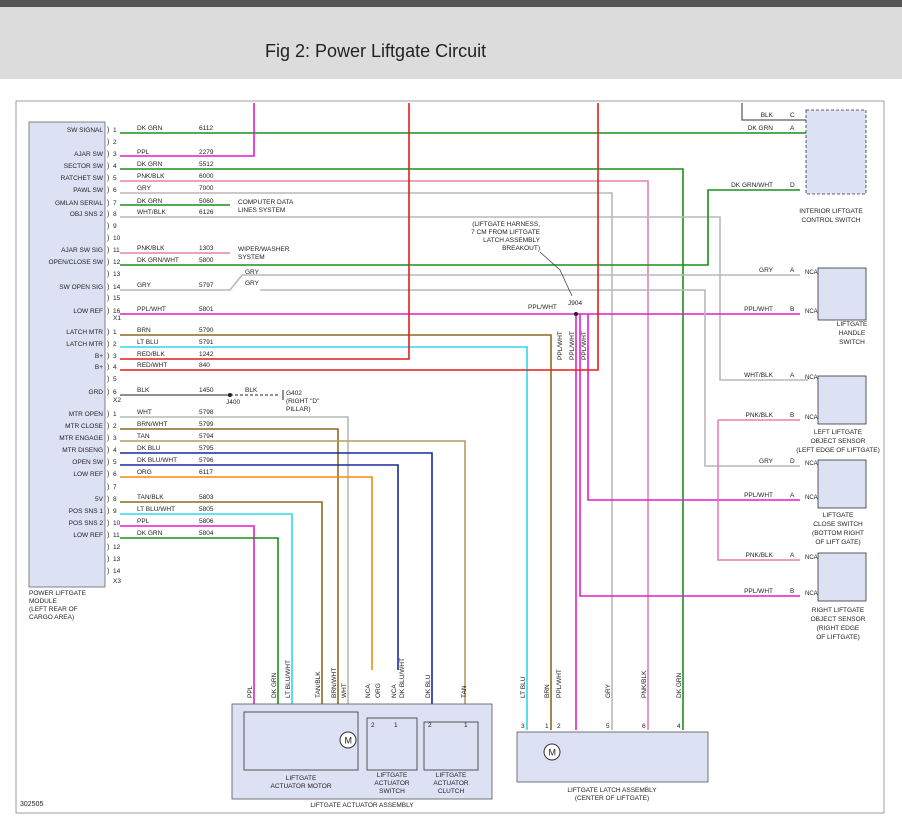 The height and width of the screenshot is (816, 902). What do you see at coordinates (86, 414) in the screenshot?
I see `pin-label-x3-1: MTR OPEN` at bounding box center [86, 414].